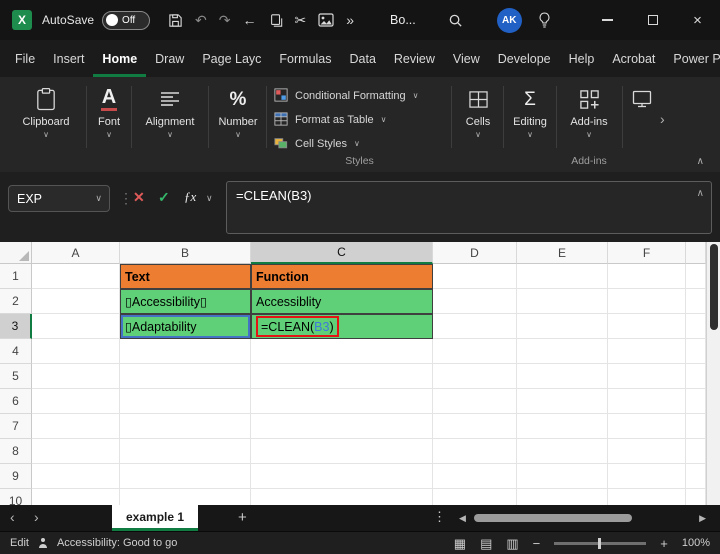  Describe the element at coordinates (342, 276) in the screenshot. I see `cell-c1: Function` at that location.